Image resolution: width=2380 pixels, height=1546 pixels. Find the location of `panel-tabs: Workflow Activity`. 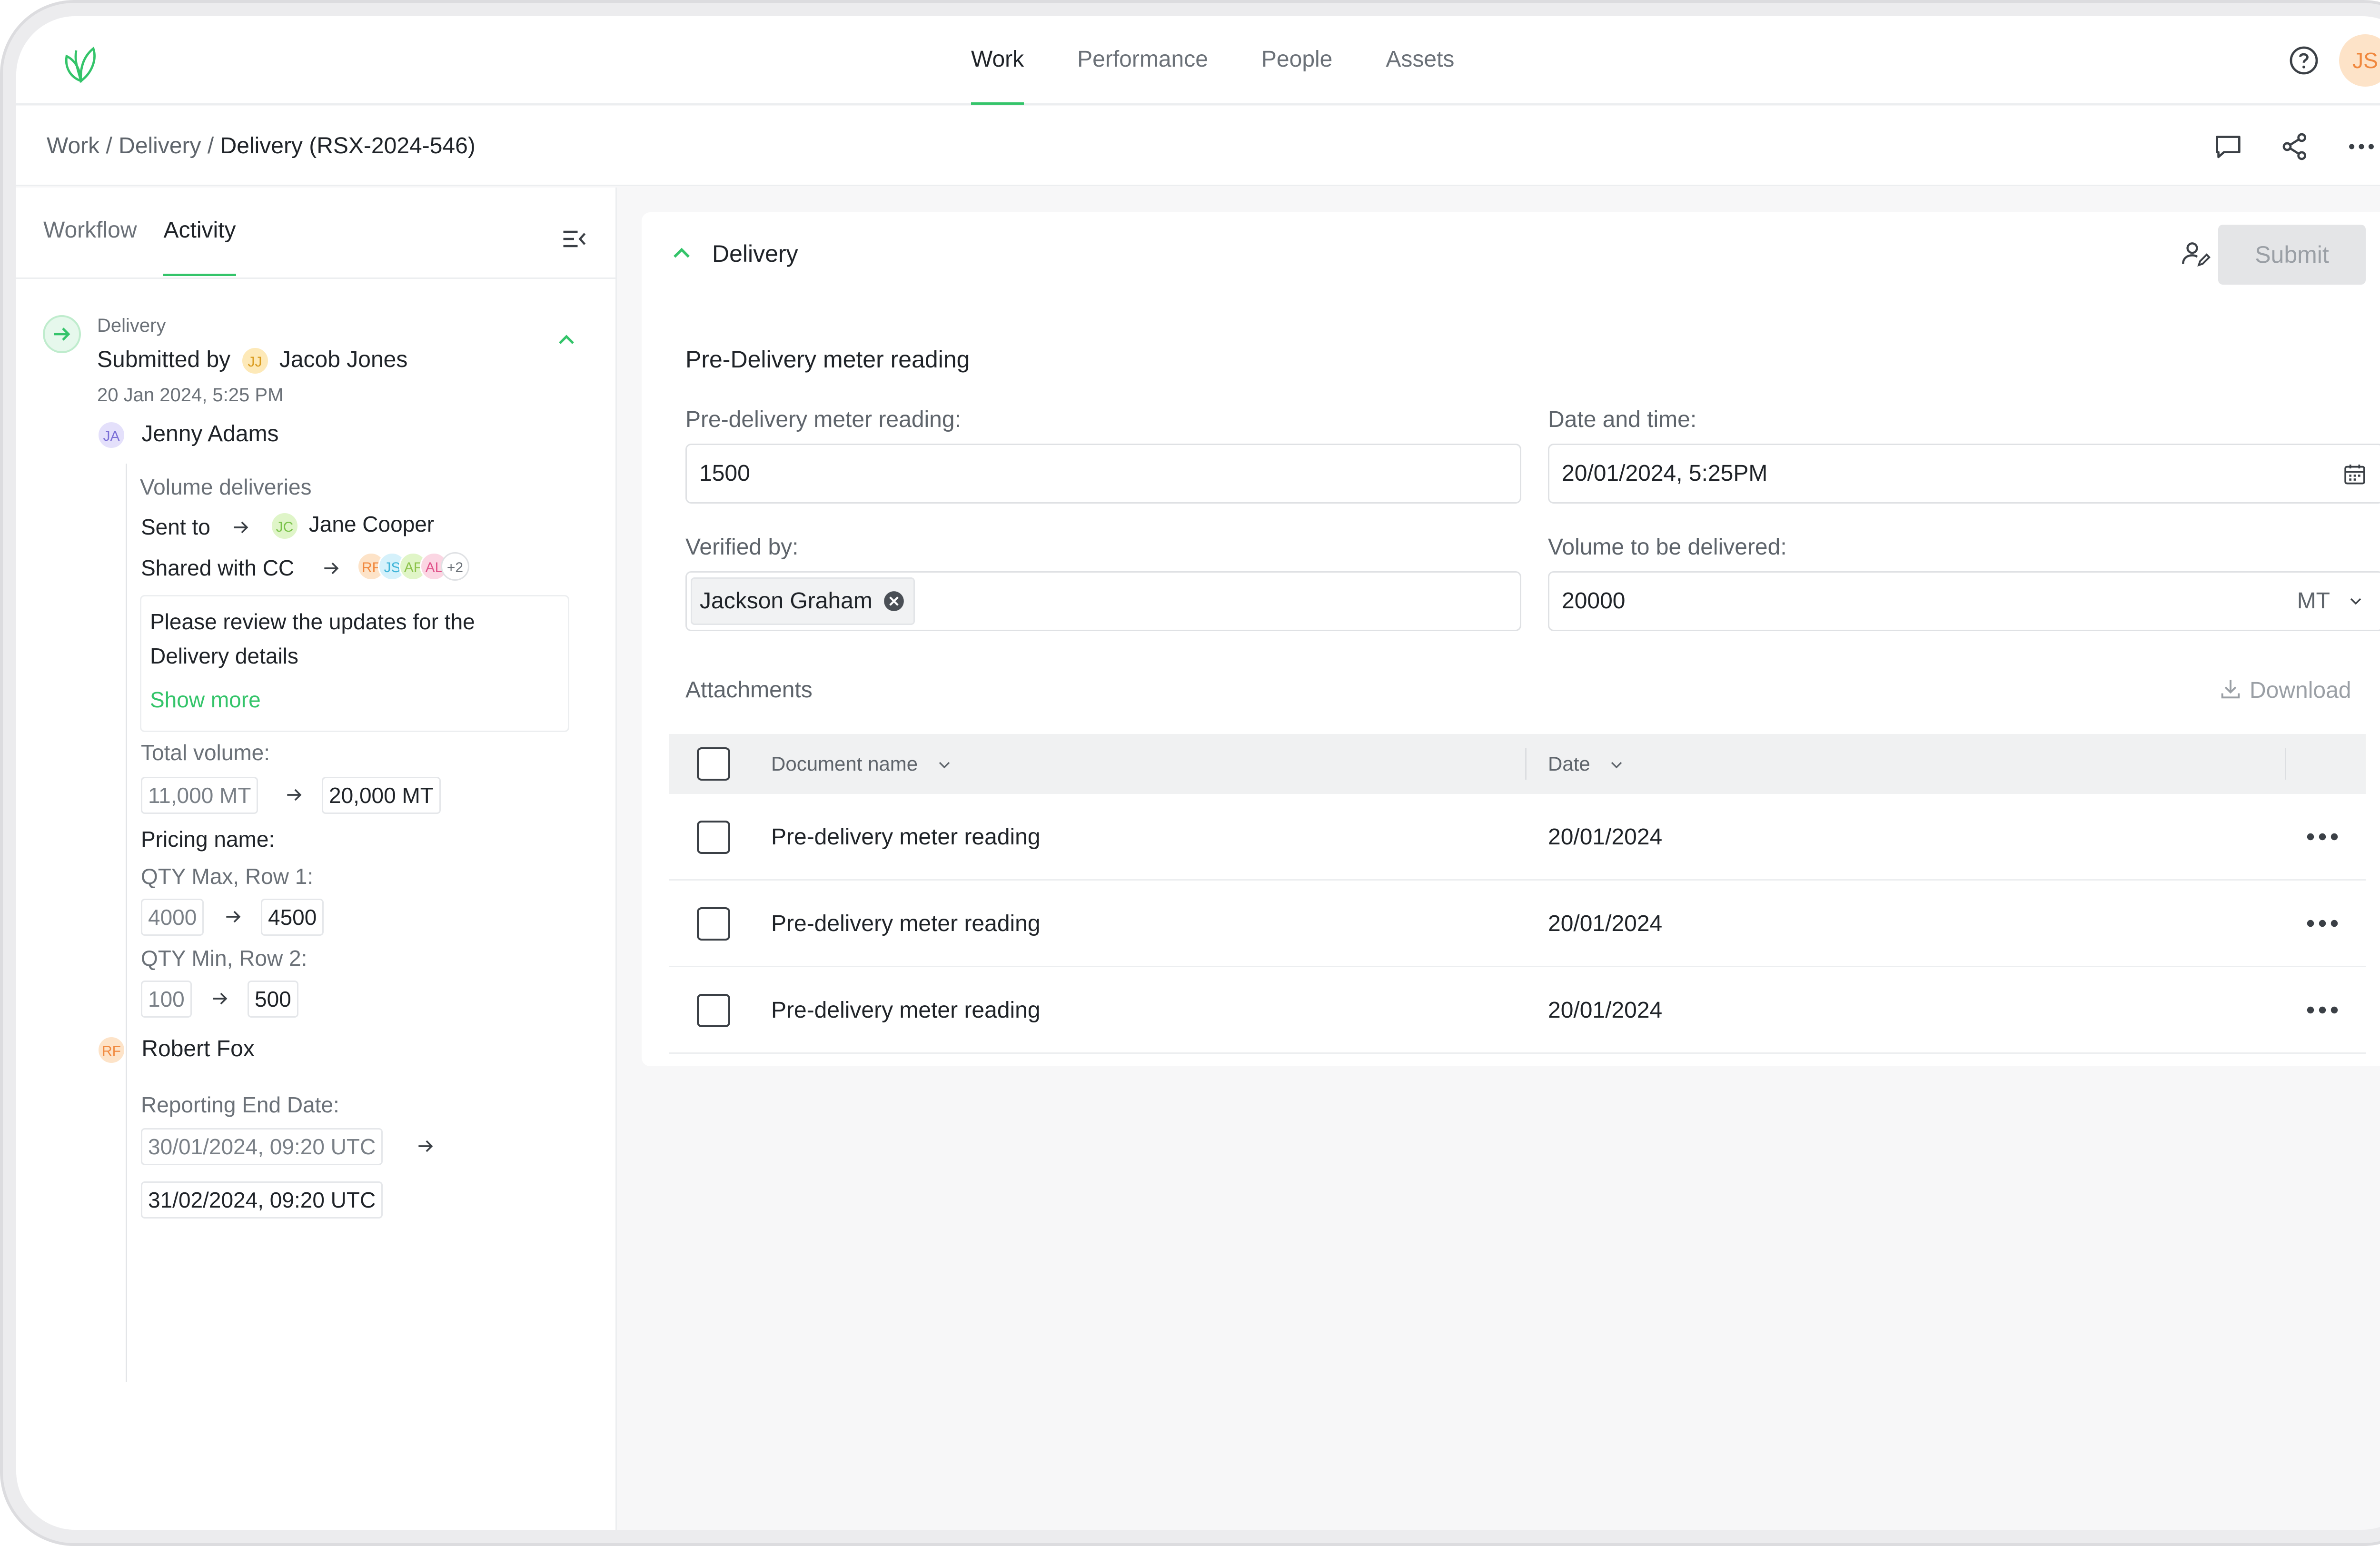

panel-tabs: Workflow Activity is located at coordinates (139, 232).